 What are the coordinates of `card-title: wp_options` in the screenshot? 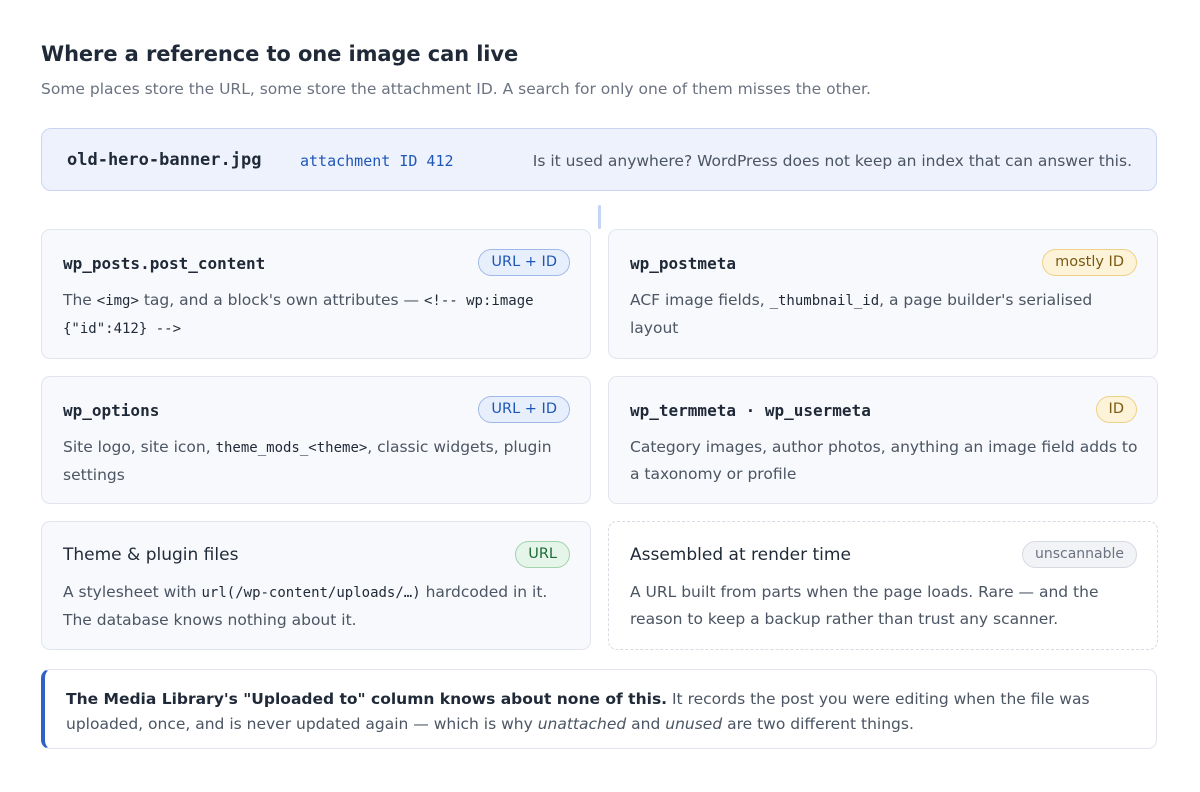 It's located at (111, 410).